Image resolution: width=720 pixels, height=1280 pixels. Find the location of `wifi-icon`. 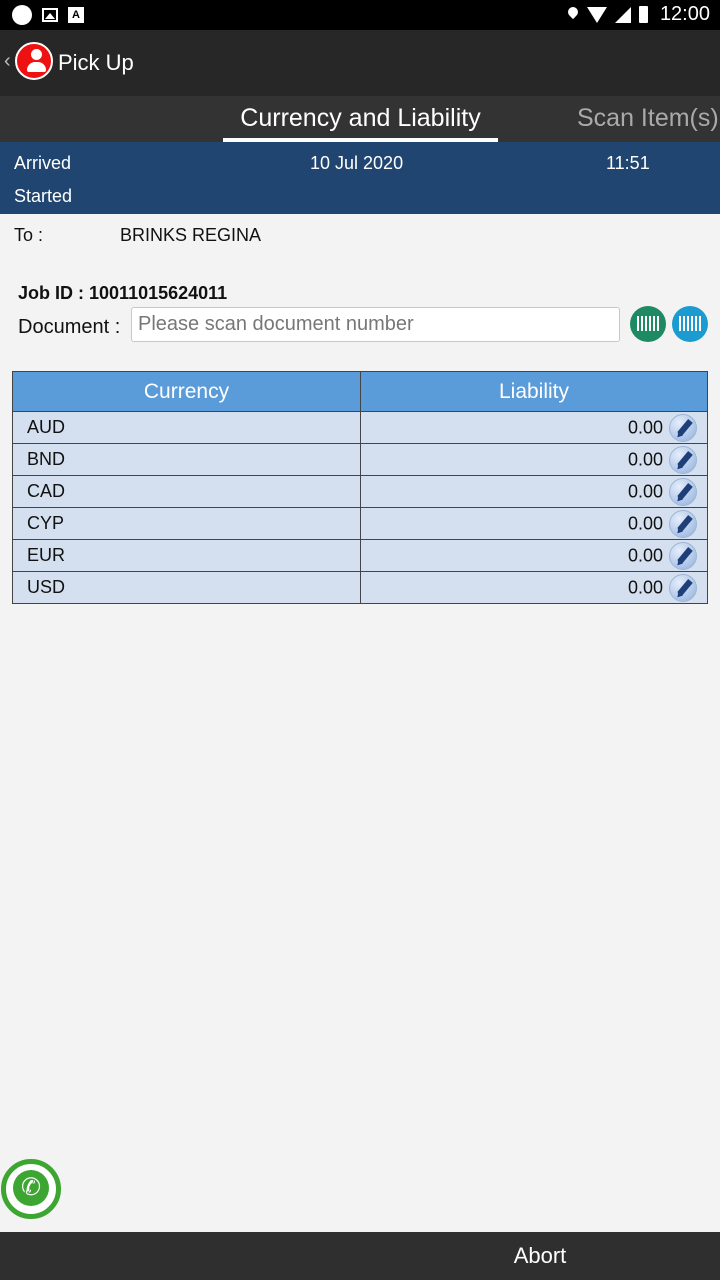

wifi-icon is located at coordinates (596, 14).